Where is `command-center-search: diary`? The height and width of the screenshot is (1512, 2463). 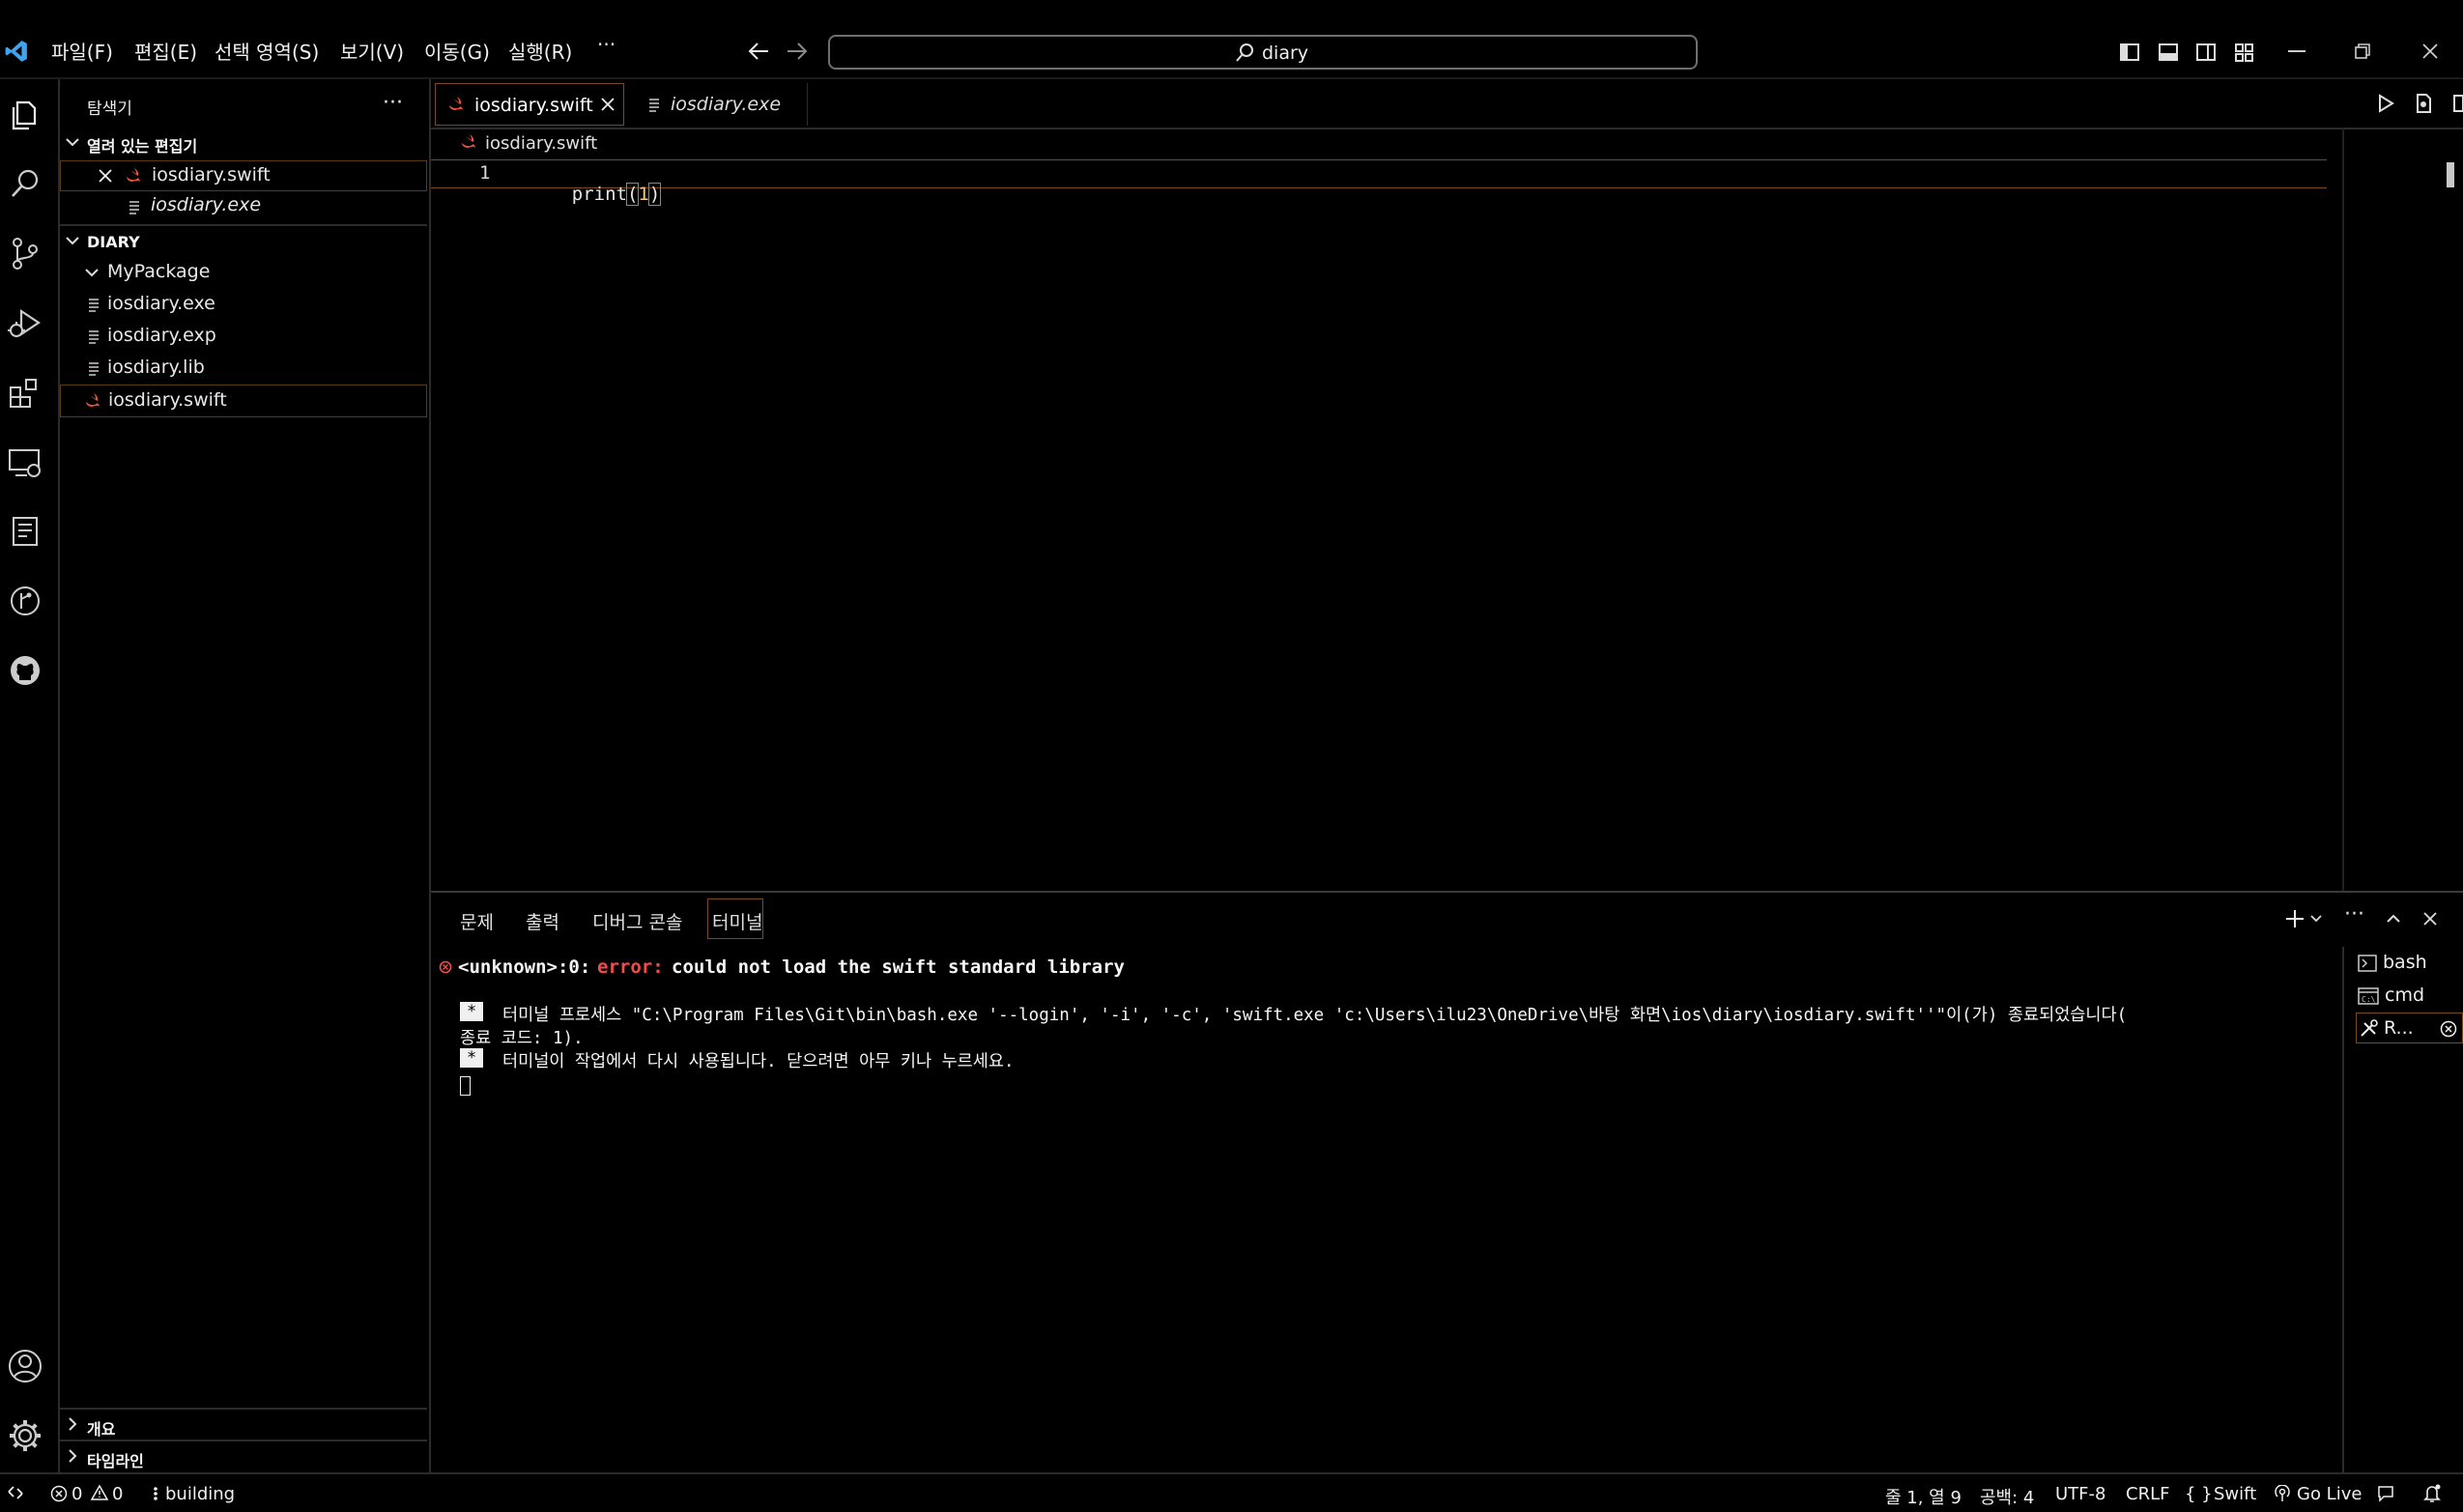 command-center-search: diary is located at coordinates (1263, 52).